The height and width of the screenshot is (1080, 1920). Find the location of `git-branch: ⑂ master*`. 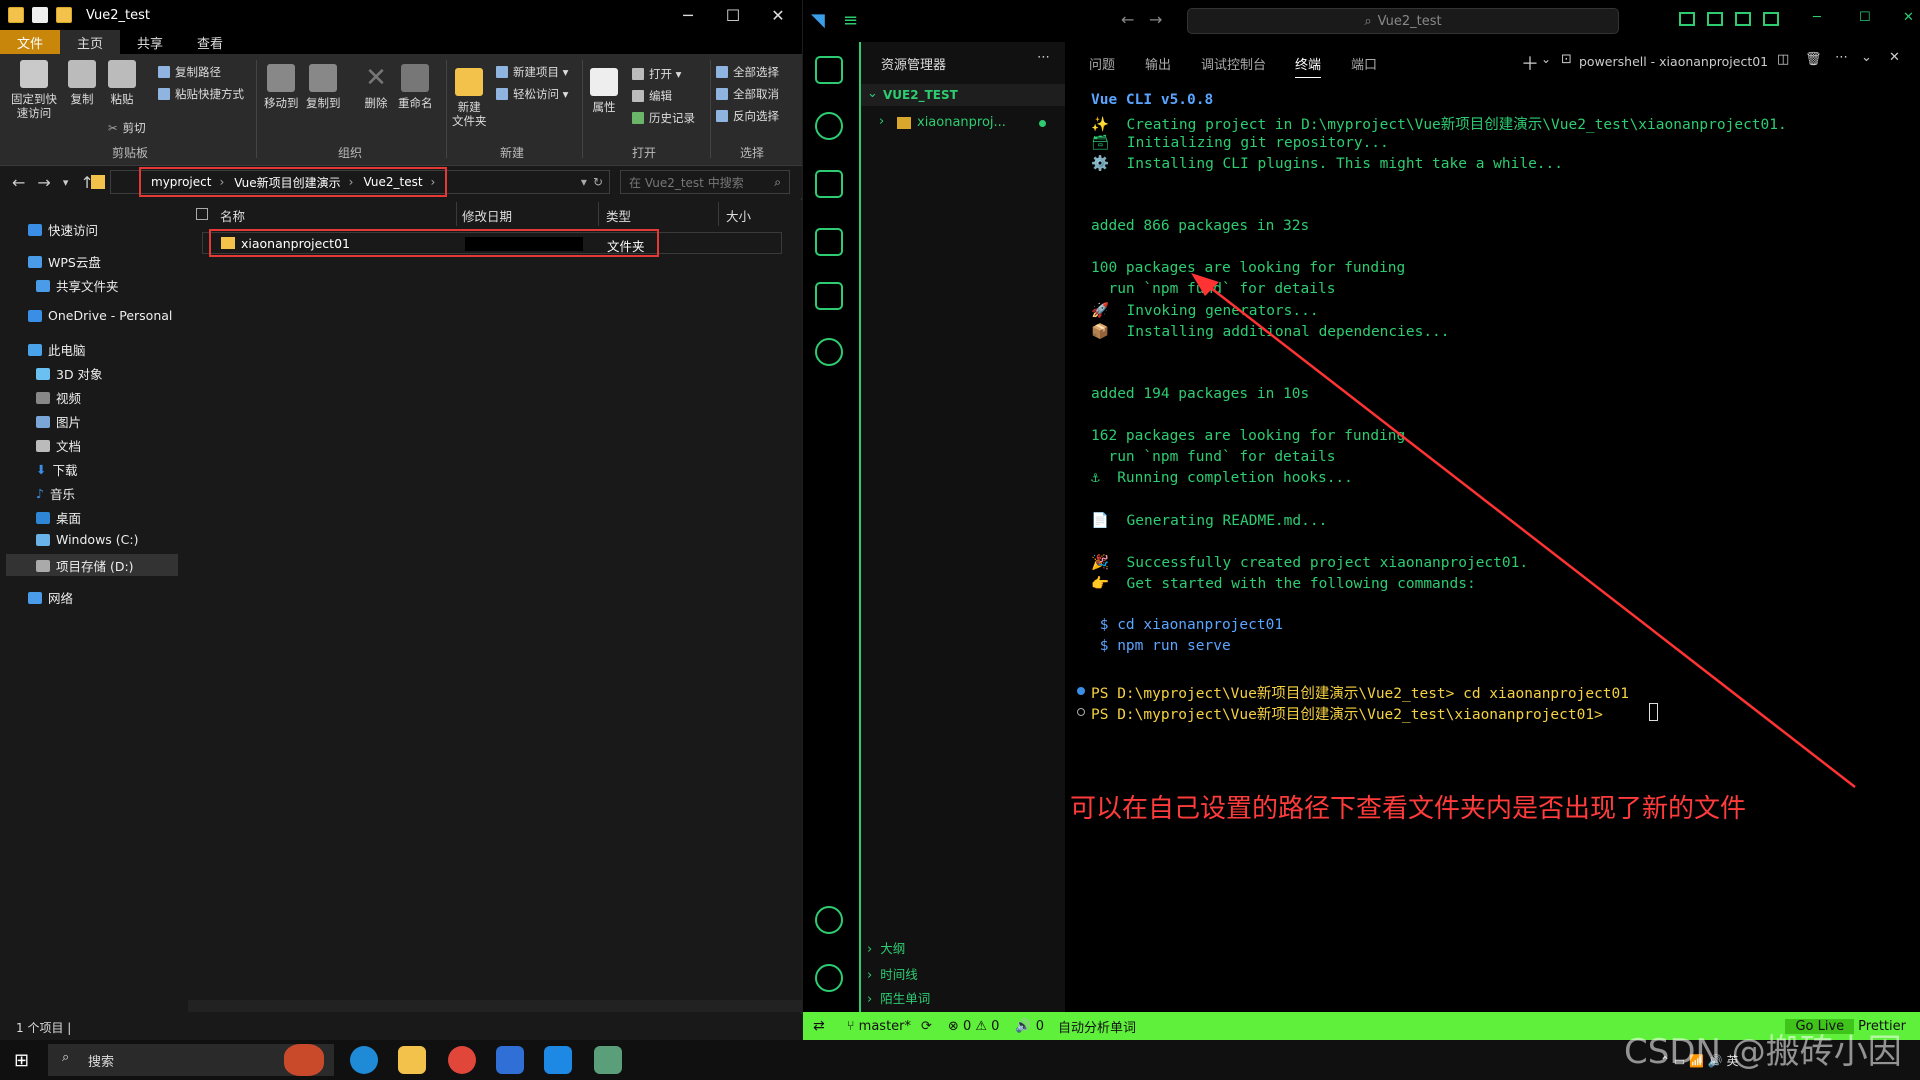

git-branch: ⑂ master* is located at coordinates (879, 1026).